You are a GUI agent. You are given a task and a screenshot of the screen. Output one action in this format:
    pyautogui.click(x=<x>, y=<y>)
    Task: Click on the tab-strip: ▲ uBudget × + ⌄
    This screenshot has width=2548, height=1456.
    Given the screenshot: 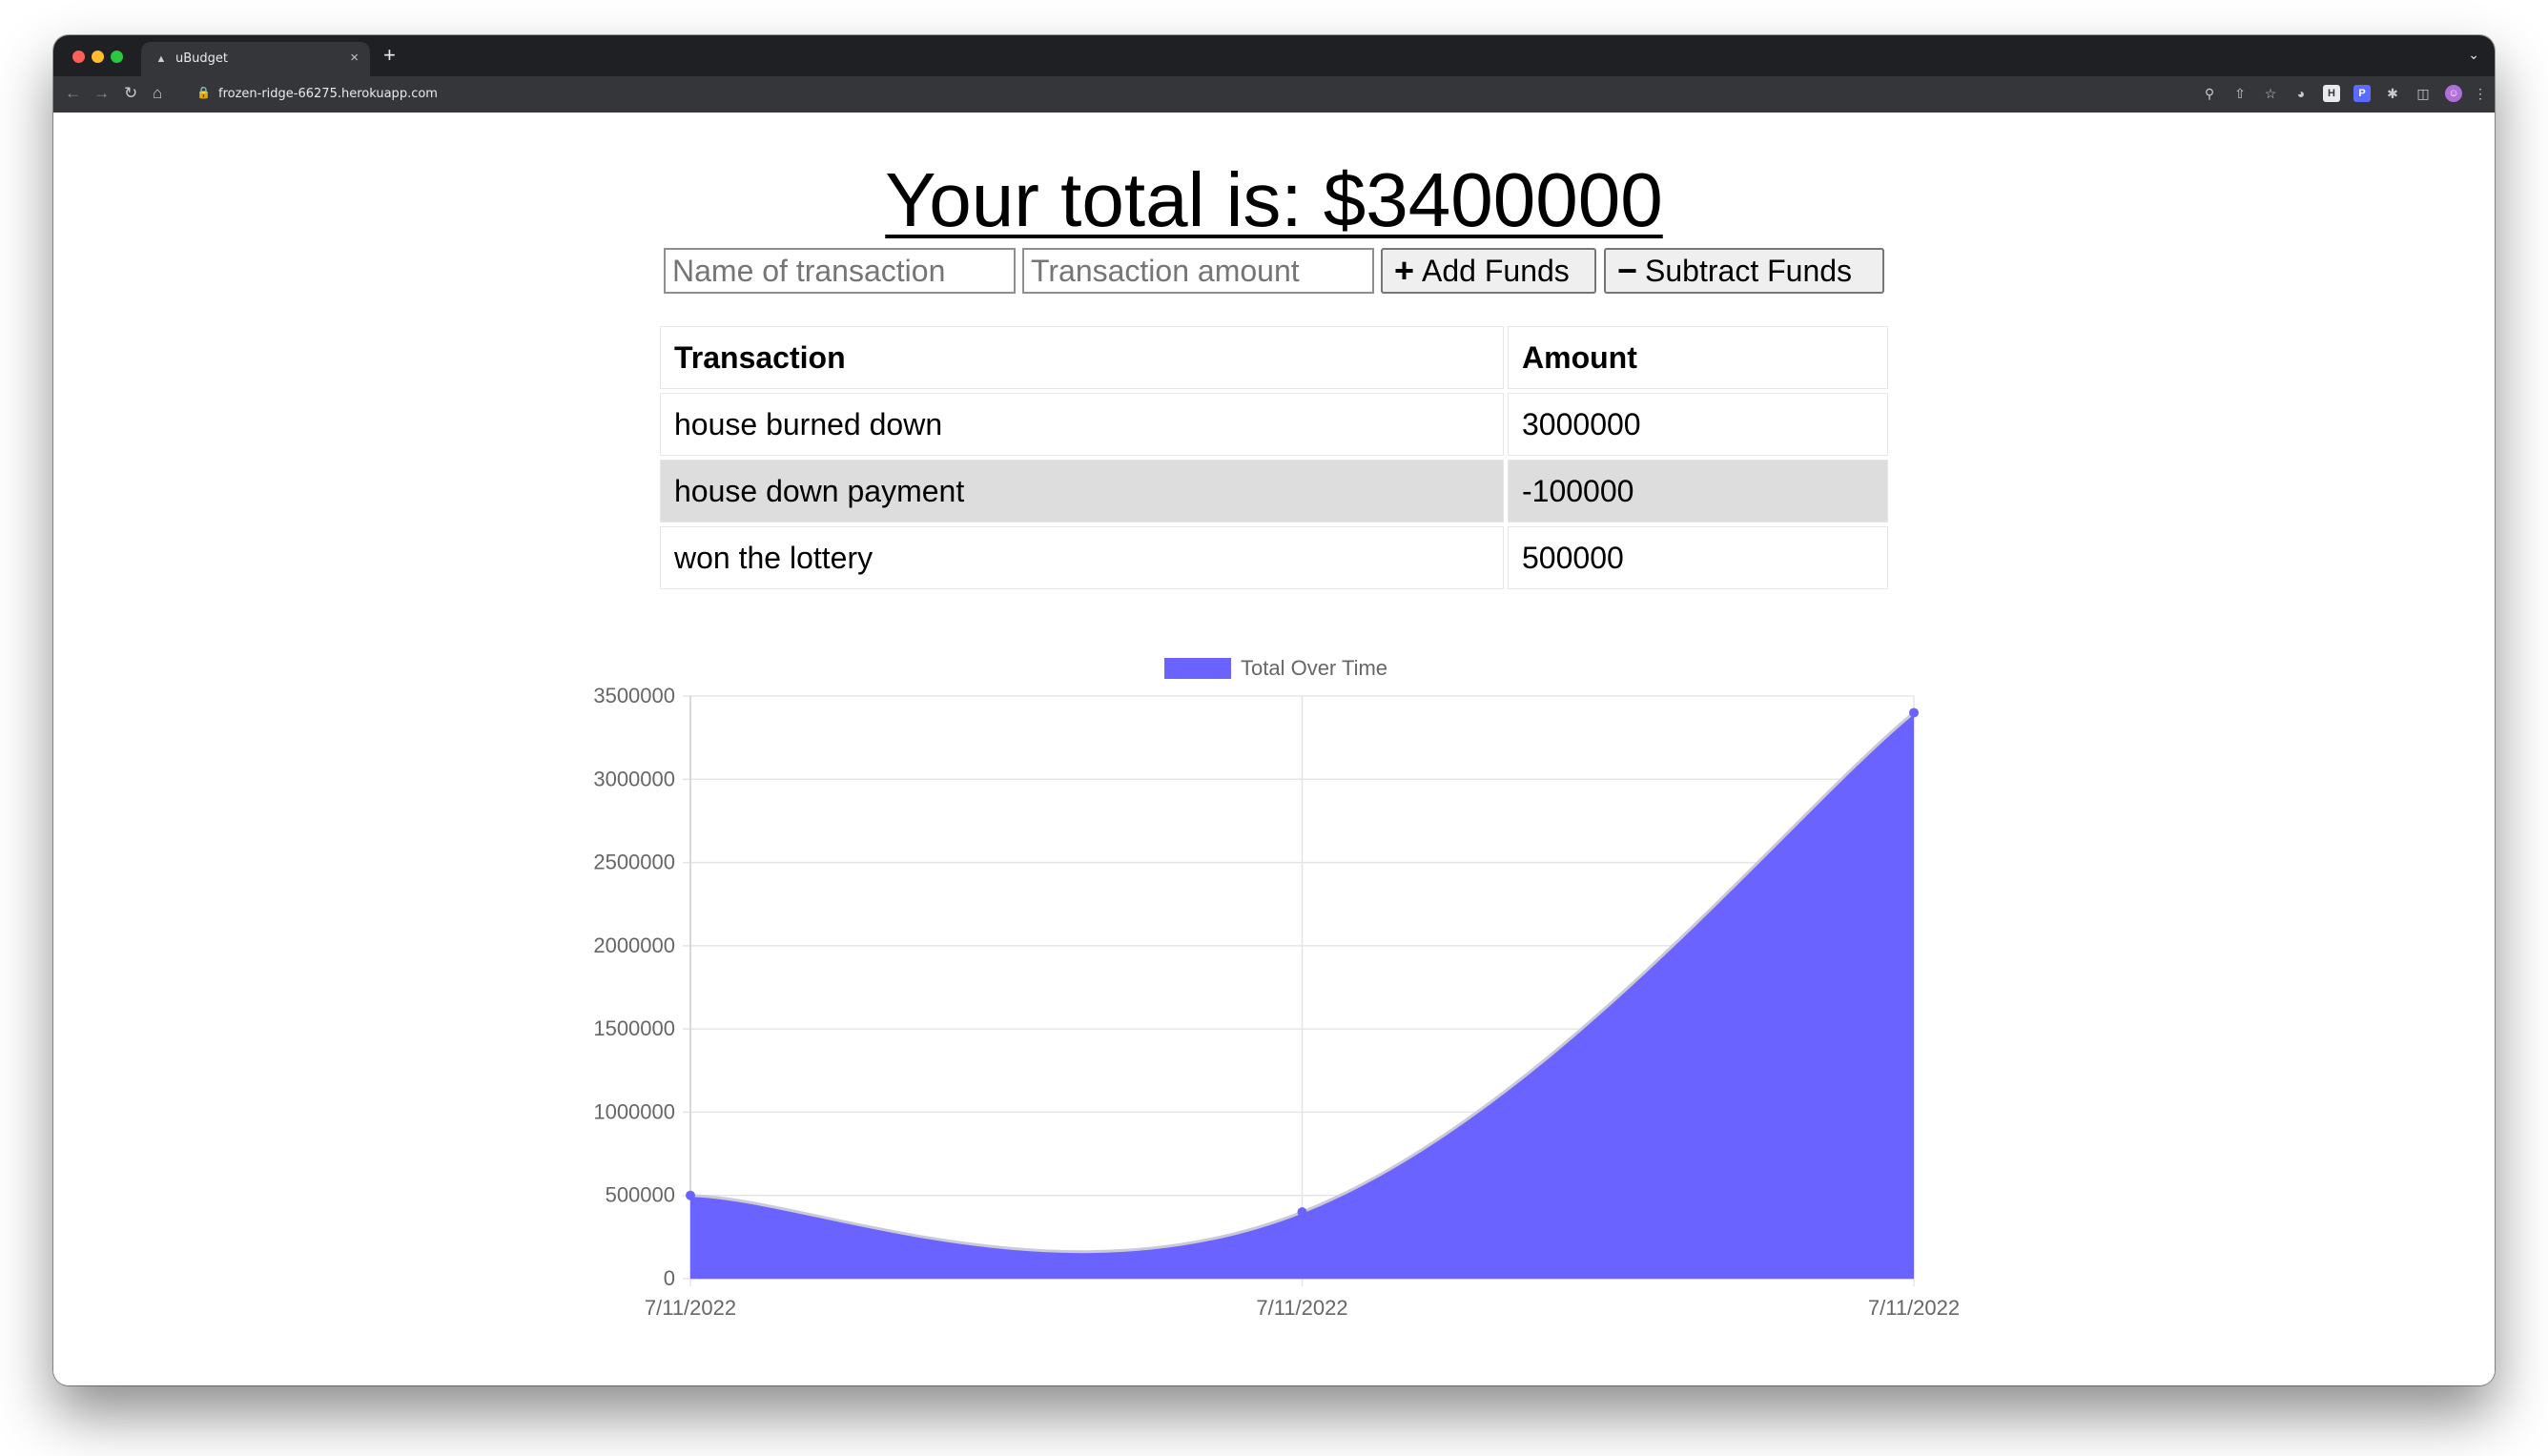 What is the action you would take?
    pyautogui.click(x=1274, y=55)
    